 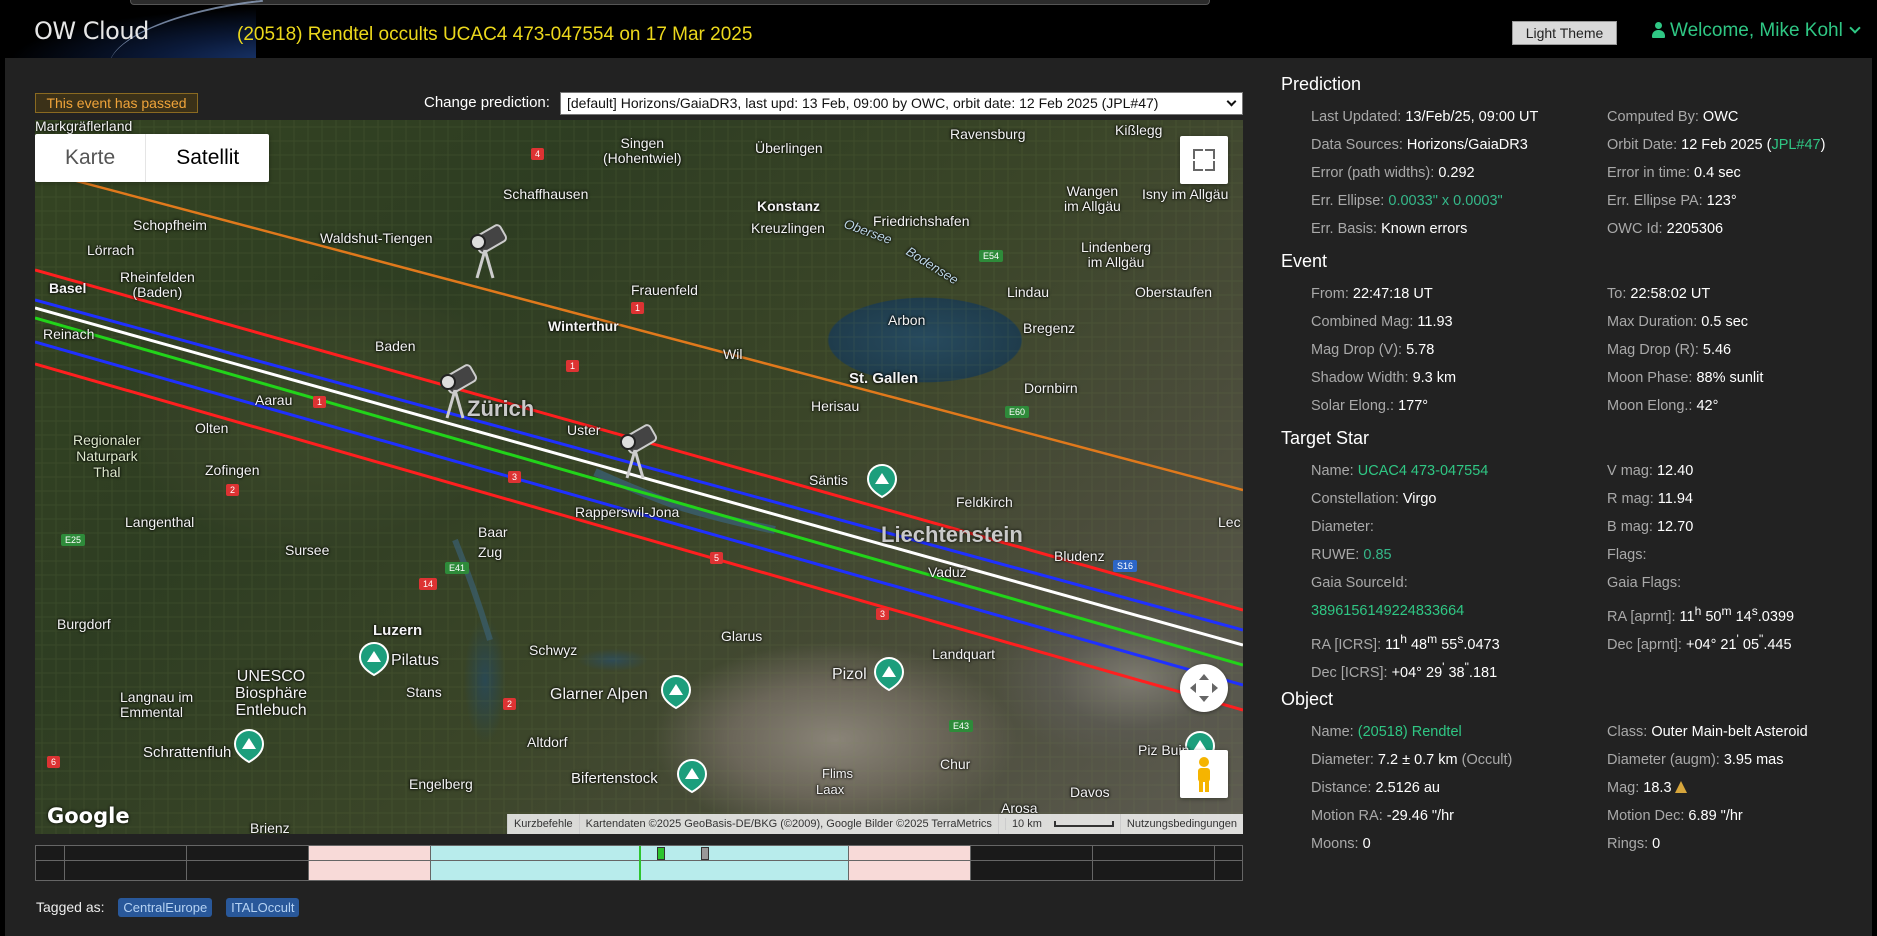 What do you see at coordinates (1377, 555) in the screenshot?
I see `field-value: 0.85` at bounding box center [1377, 555].